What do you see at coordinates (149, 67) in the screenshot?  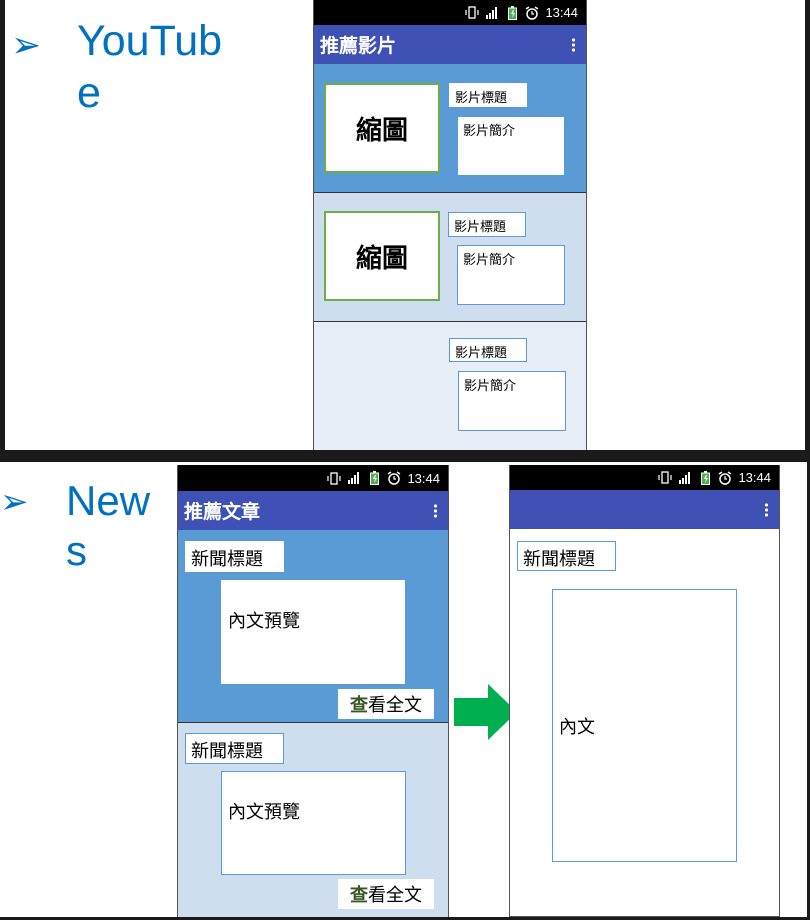 I see `youtube-heading: YouTub e` at bounding box center [149, 67].